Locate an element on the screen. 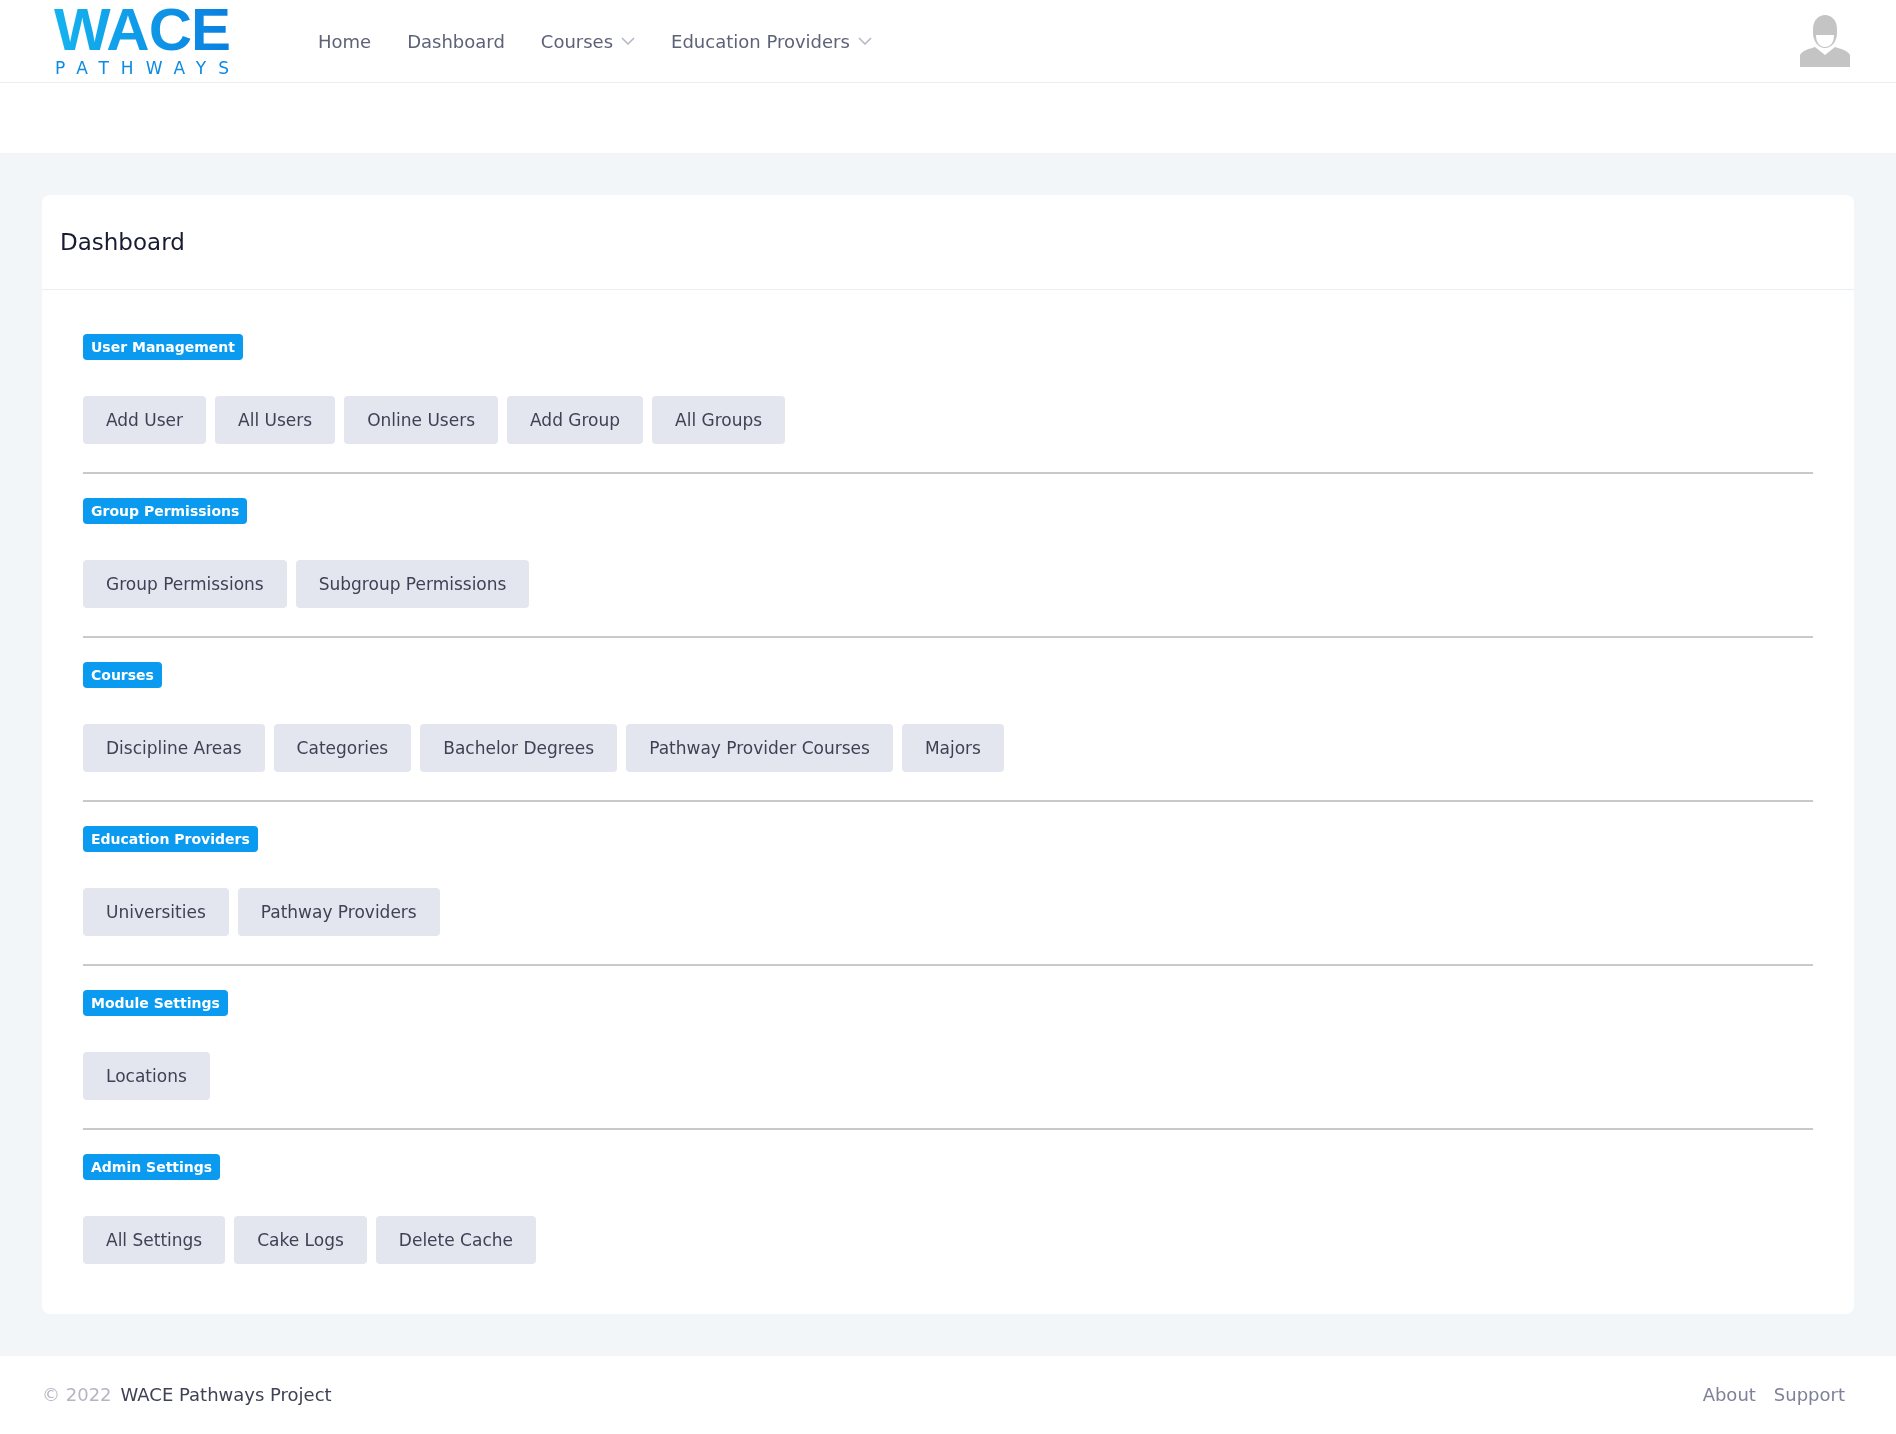 Image resolution: width=1896 pixels, height=1434 pixels. dashboard-button: Pathway Provider Courses is located at coordinates (759, 747).